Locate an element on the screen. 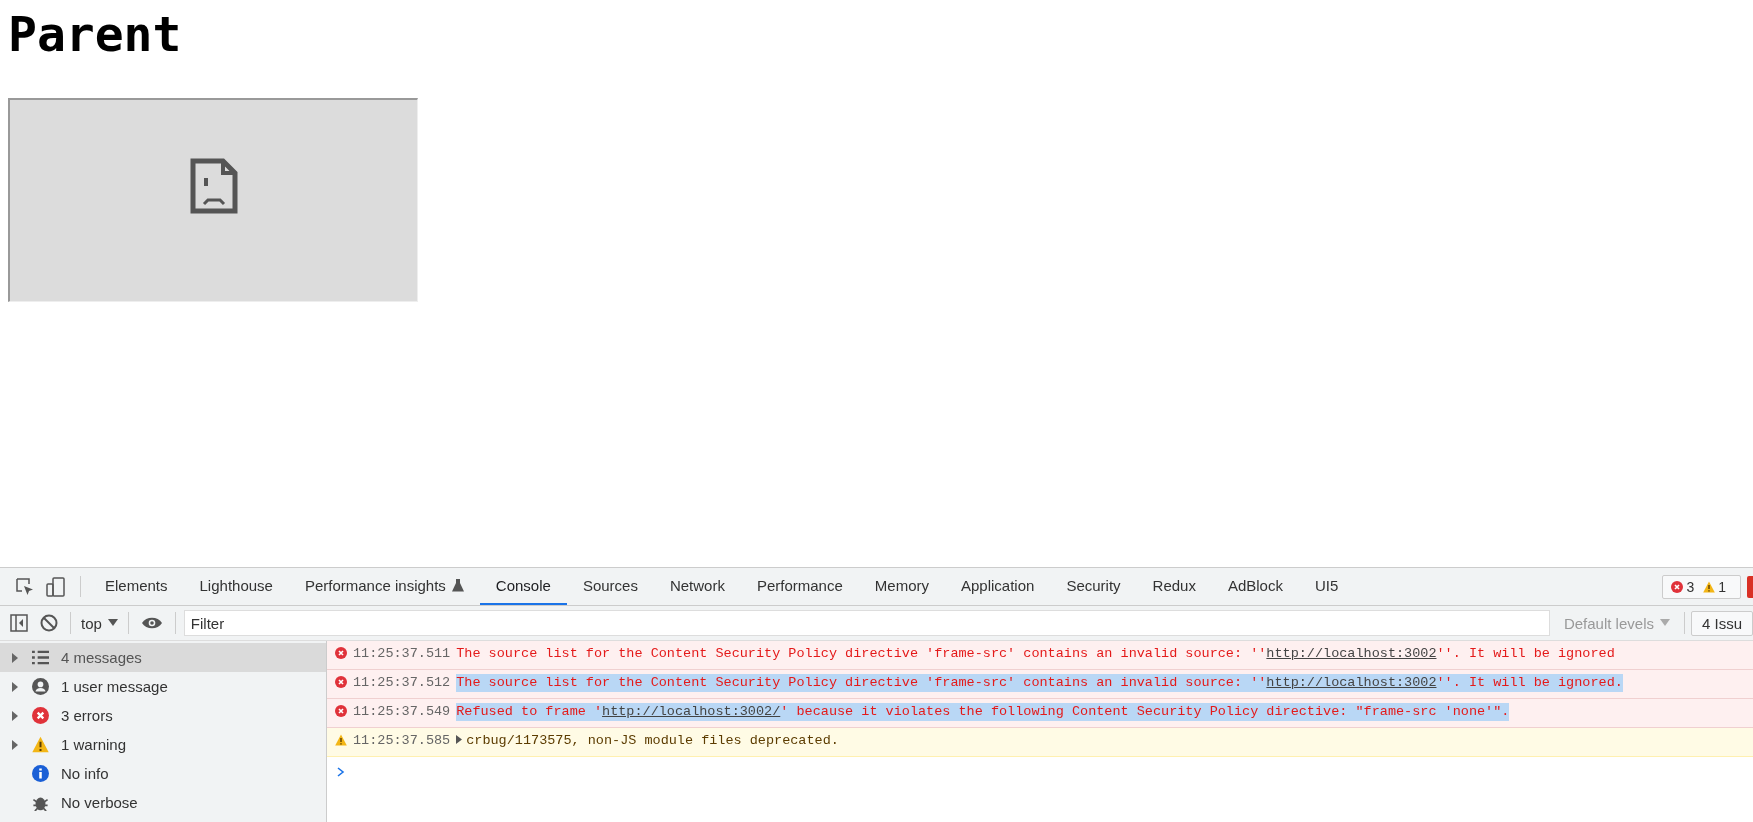 The height and width of the screenshot is (822, 1753). panel-tab: Console is located at coordinates (523, 586).